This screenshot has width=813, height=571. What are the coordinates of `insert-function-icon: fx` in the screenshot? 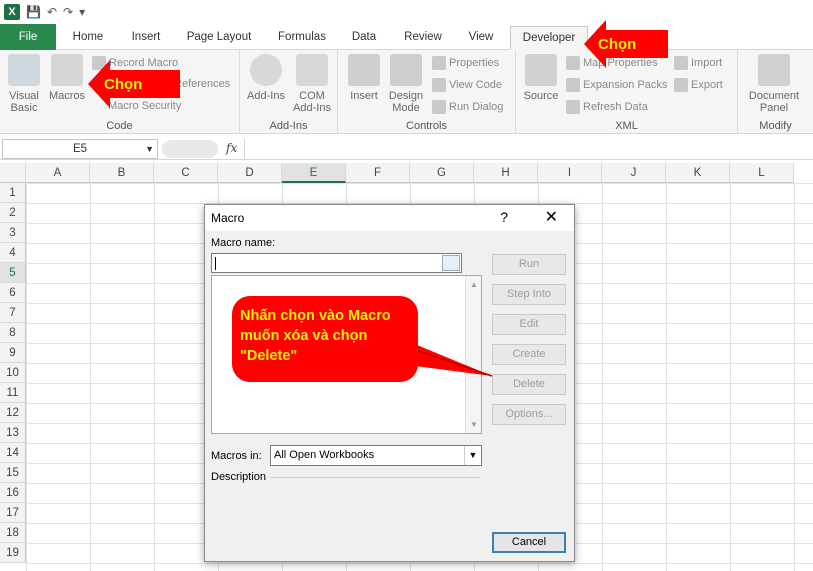 It's located at (231, 148).